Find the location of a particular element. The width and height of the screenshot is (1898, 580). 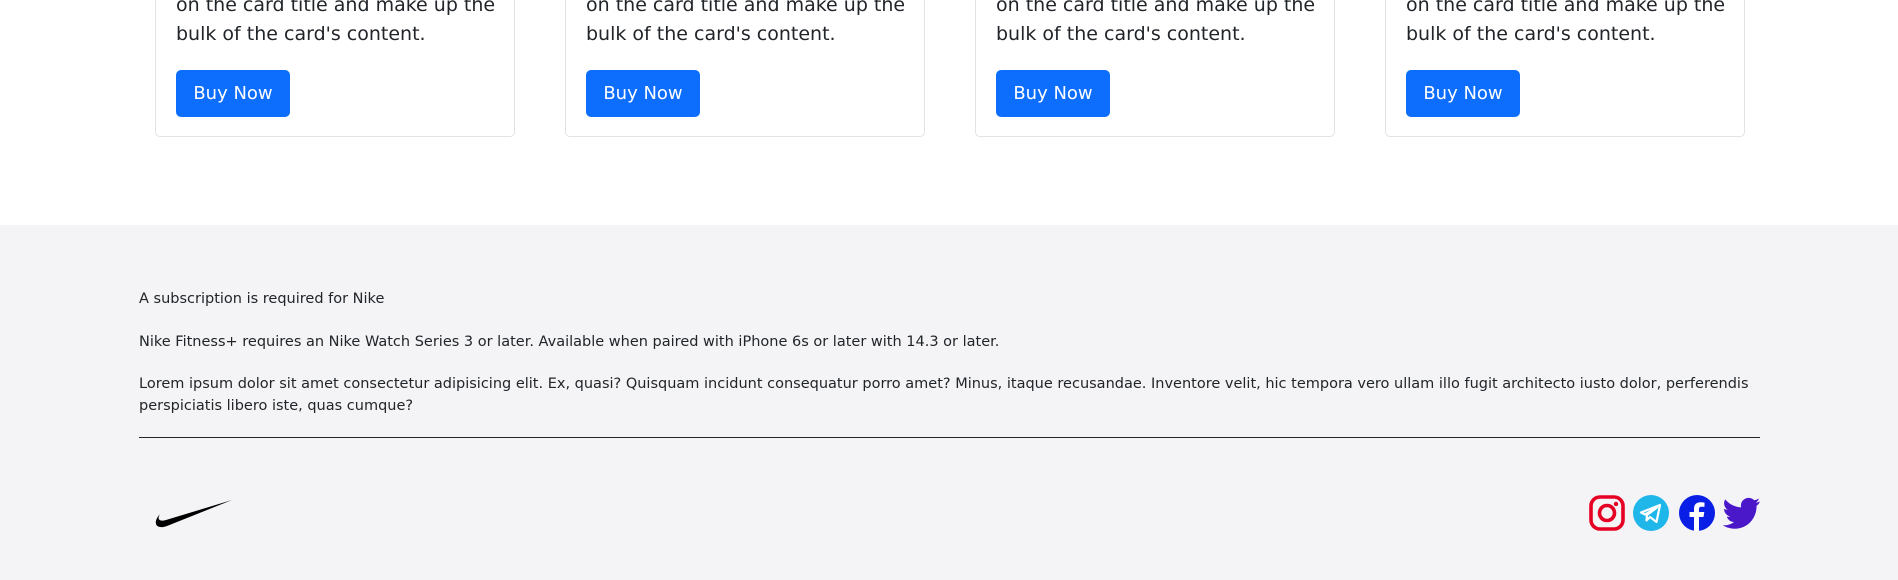

facebook-icon is located at coordinates (1697, 513).